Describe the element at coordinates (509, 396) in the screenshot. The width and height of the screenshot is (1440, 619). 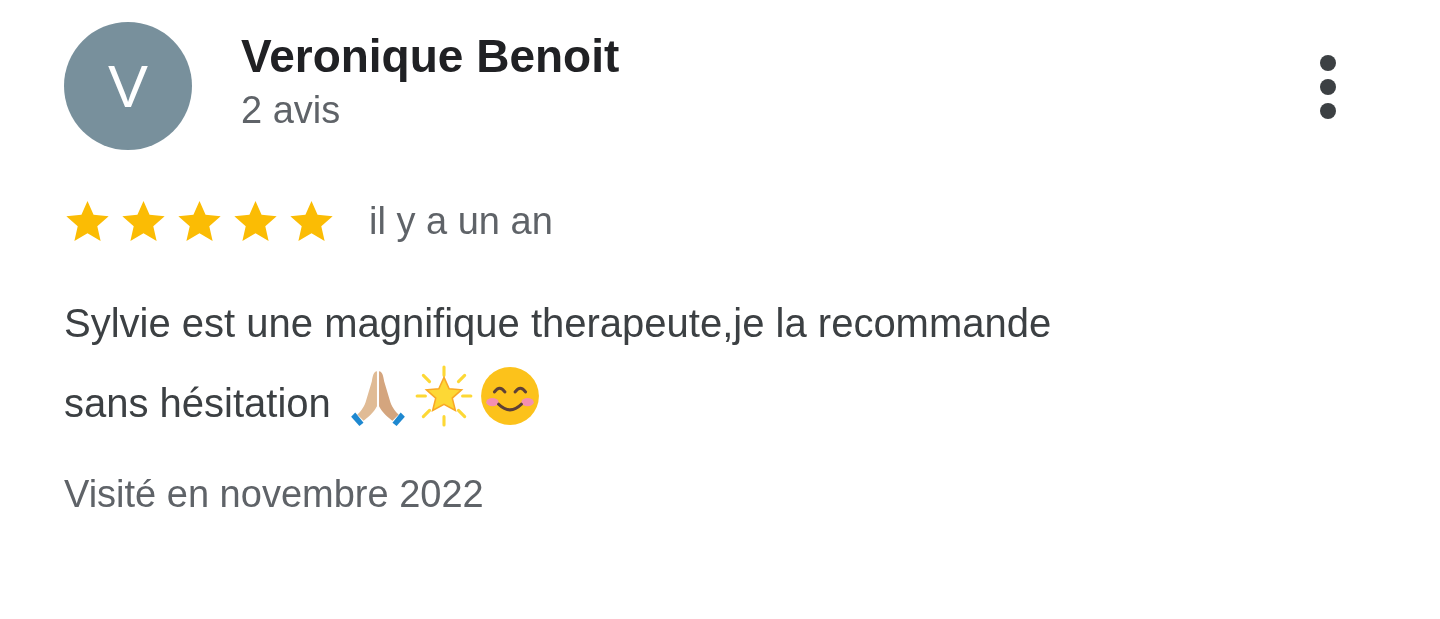
I see `smiling-face-icon` at that location.